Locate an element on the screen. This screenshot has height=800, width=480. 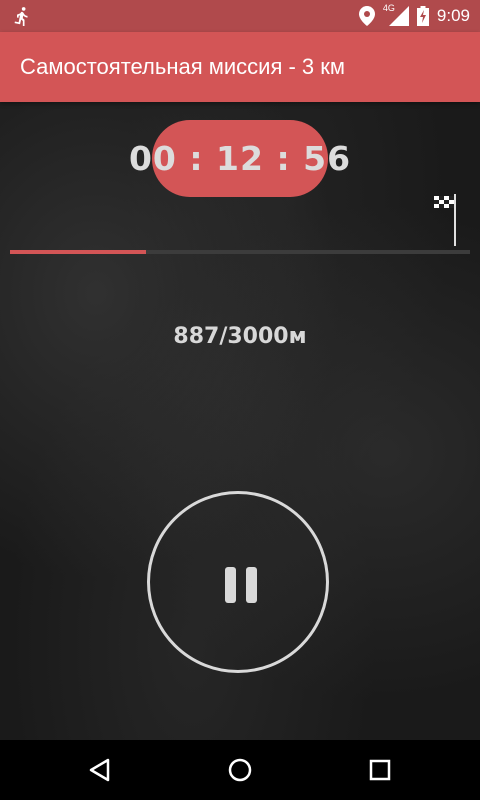
app-bar: Самостоятельная миссия - 3 км is located at coordinates (240, 67).